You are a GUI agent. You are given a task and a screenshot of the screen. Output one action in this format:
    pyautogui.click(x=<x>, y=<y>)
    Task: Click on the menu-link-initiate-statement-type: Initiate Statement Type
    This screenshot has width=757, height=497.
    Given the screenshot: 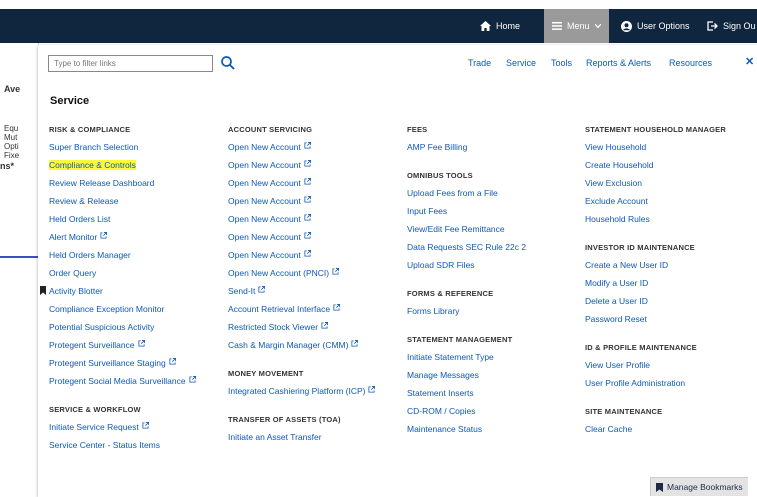 What is the action you would take?
    pyautogui.click(x=466, y=360)
    